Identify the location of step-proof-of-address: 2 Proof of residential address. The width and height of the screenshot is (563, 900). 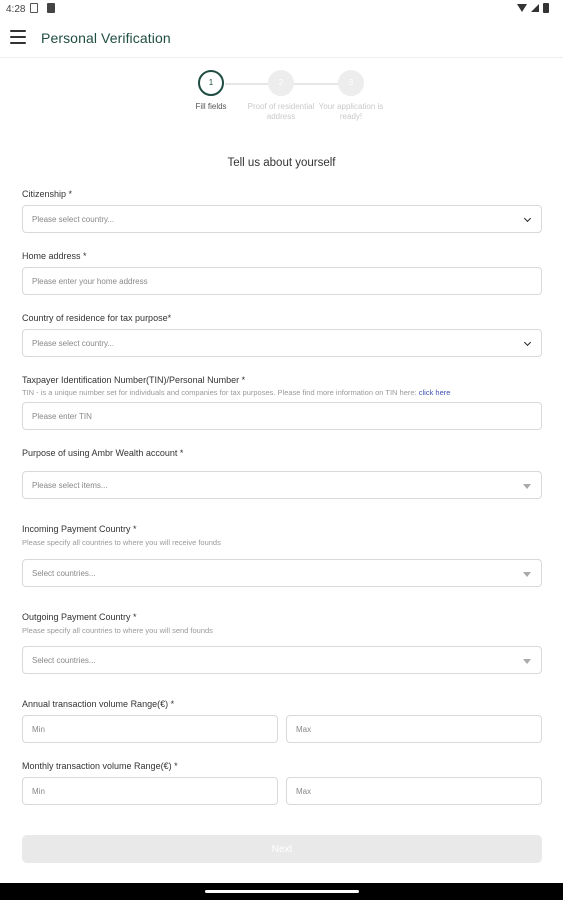
(281, 96).